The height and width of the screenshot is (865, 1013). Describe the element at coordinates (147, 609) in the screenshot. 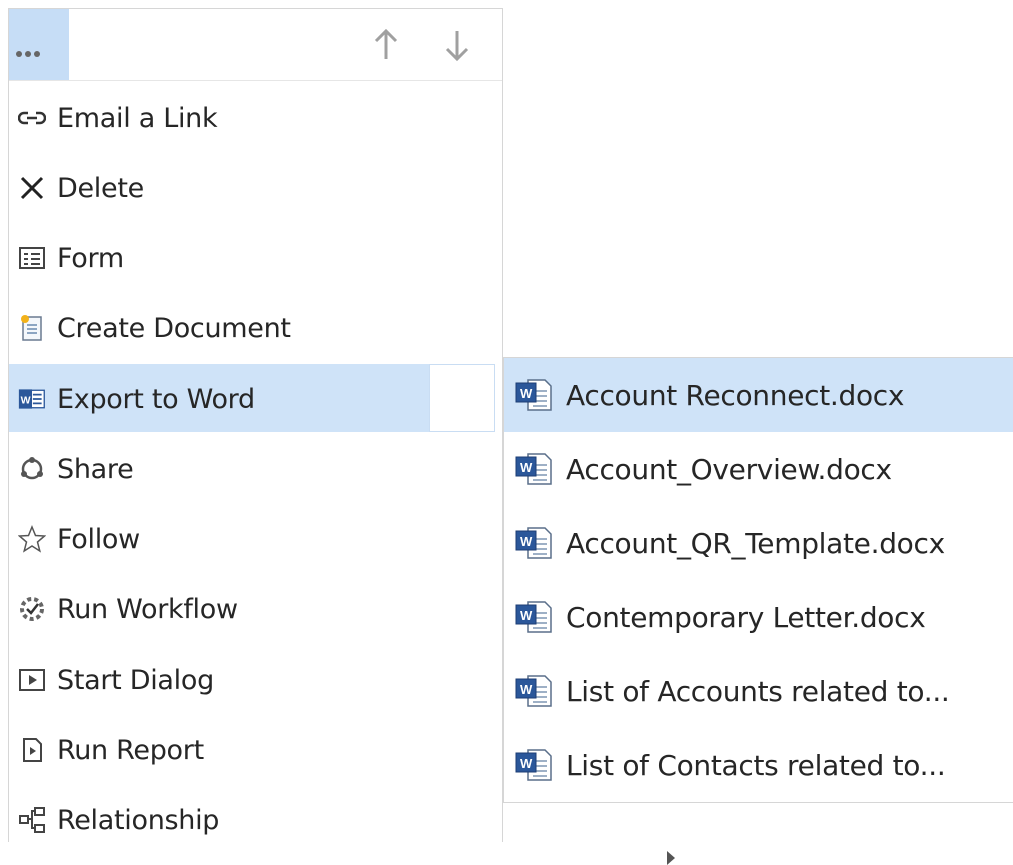

I see `menu-item-label: Run Workflow` at that location.